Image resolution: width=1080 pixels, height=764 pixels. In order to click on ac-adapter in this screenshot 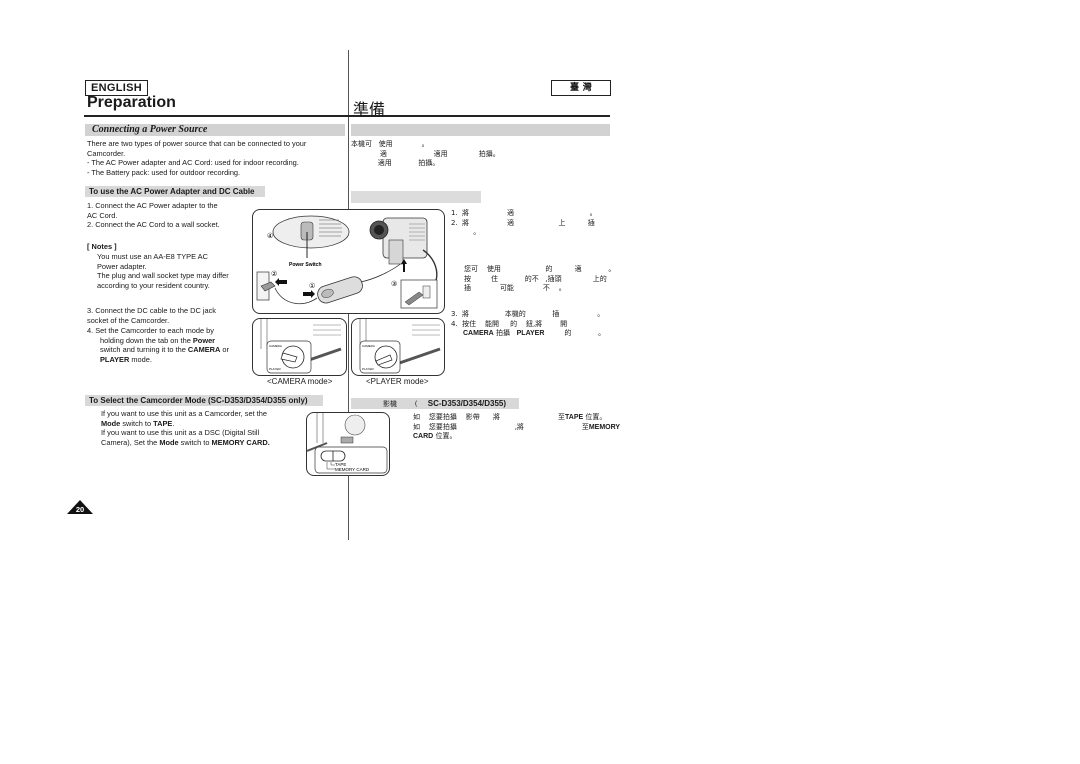, I will do `click(340, 290)`.